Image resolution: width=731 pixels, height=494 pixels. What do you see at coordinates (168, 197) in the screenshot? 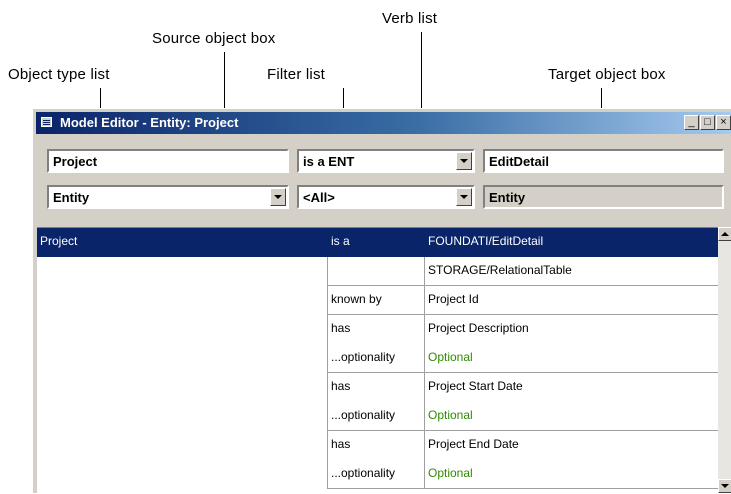
I see `object-type-dropdown: Entity` at bounding box center [168, 197].